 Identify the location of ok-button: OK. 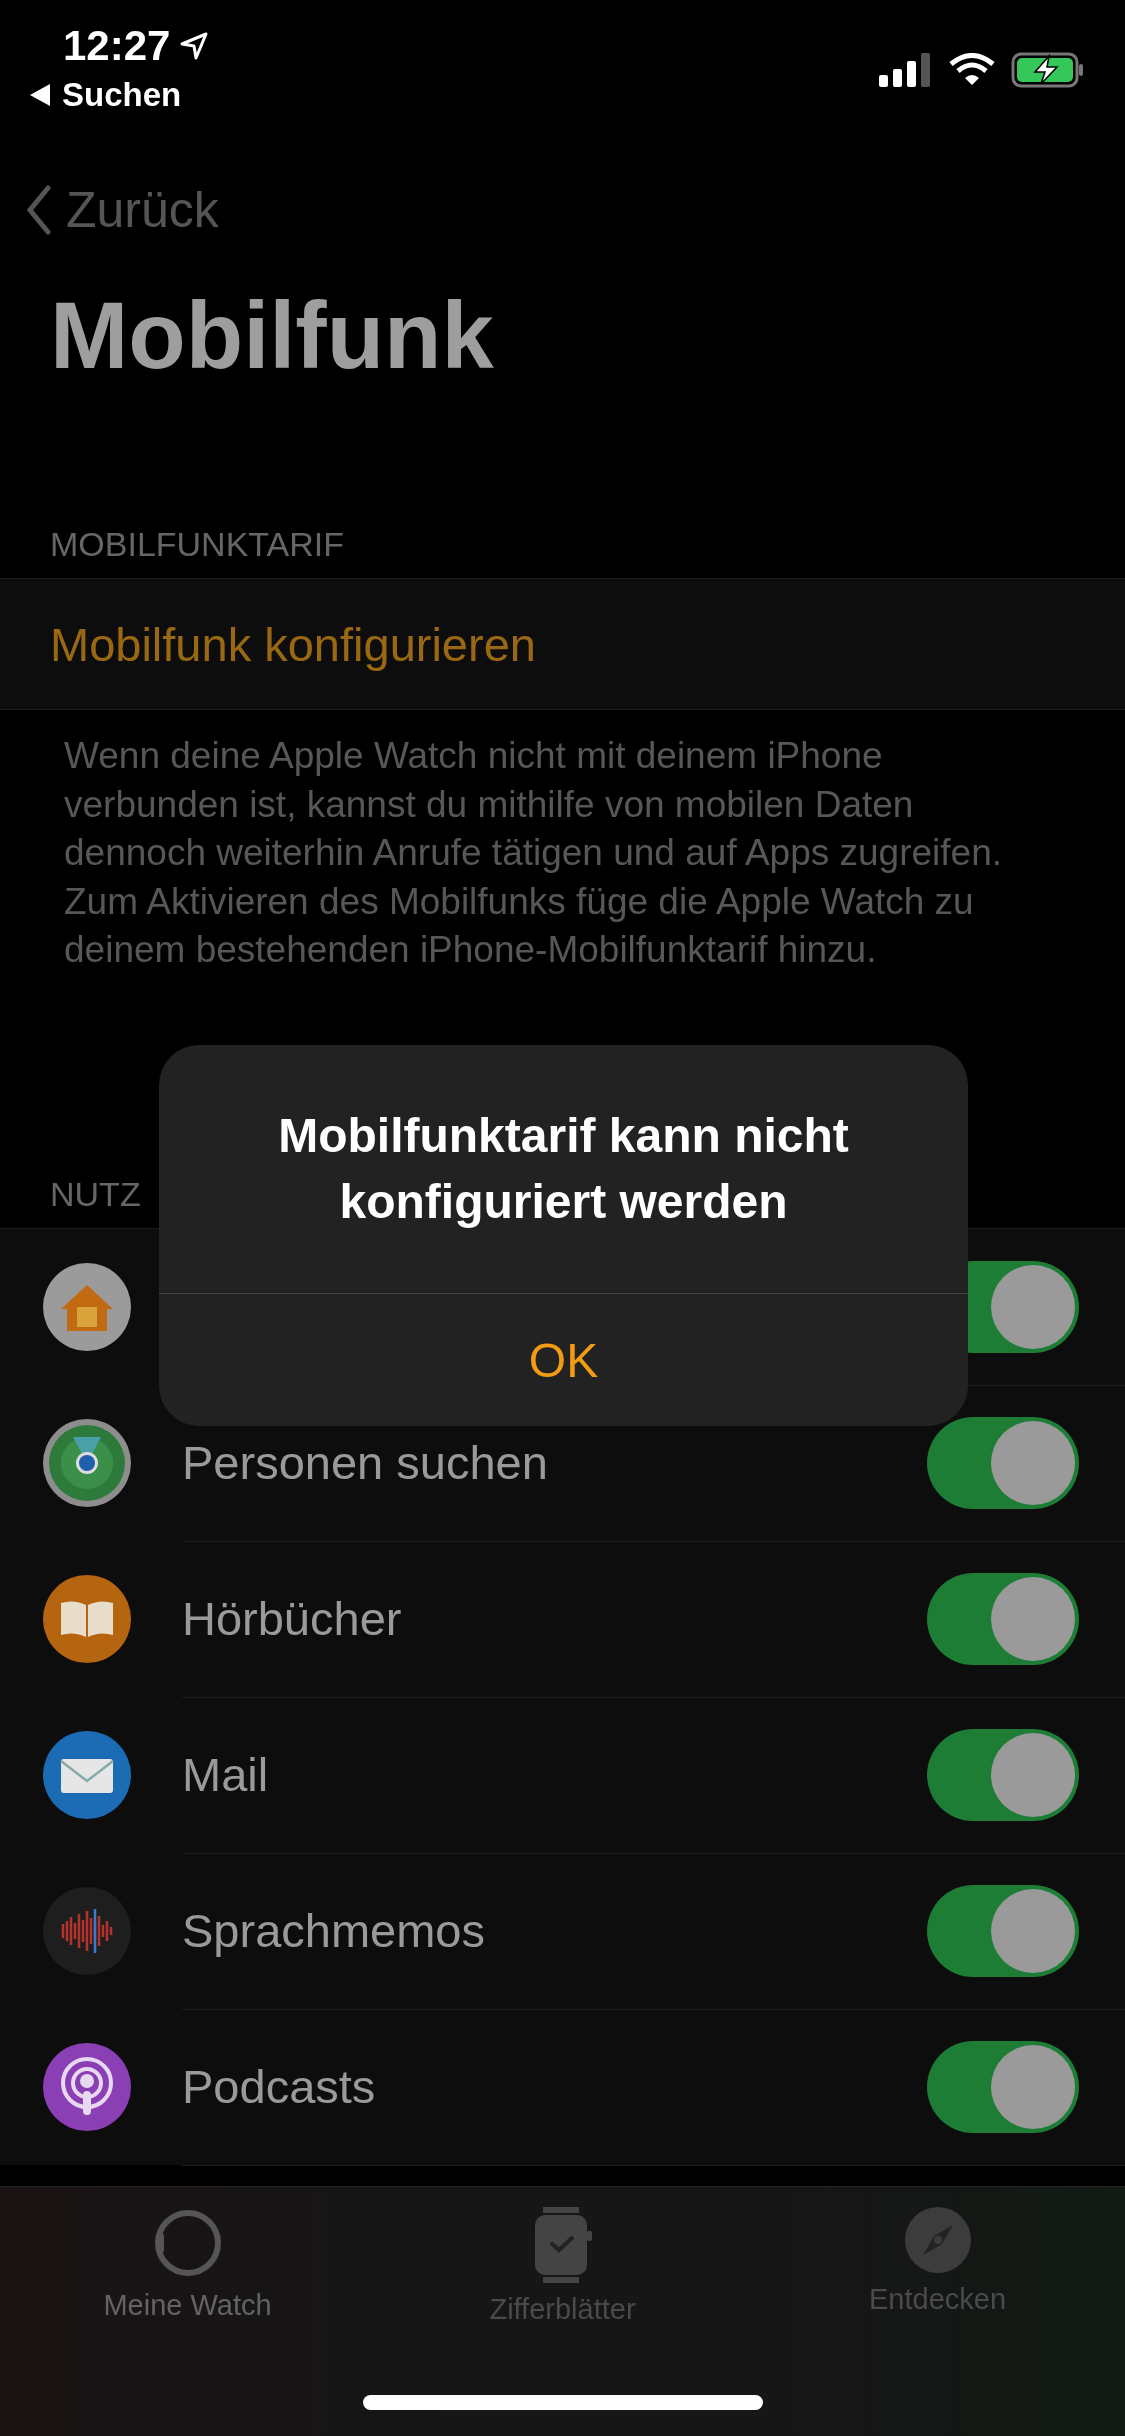
(563, 1360).